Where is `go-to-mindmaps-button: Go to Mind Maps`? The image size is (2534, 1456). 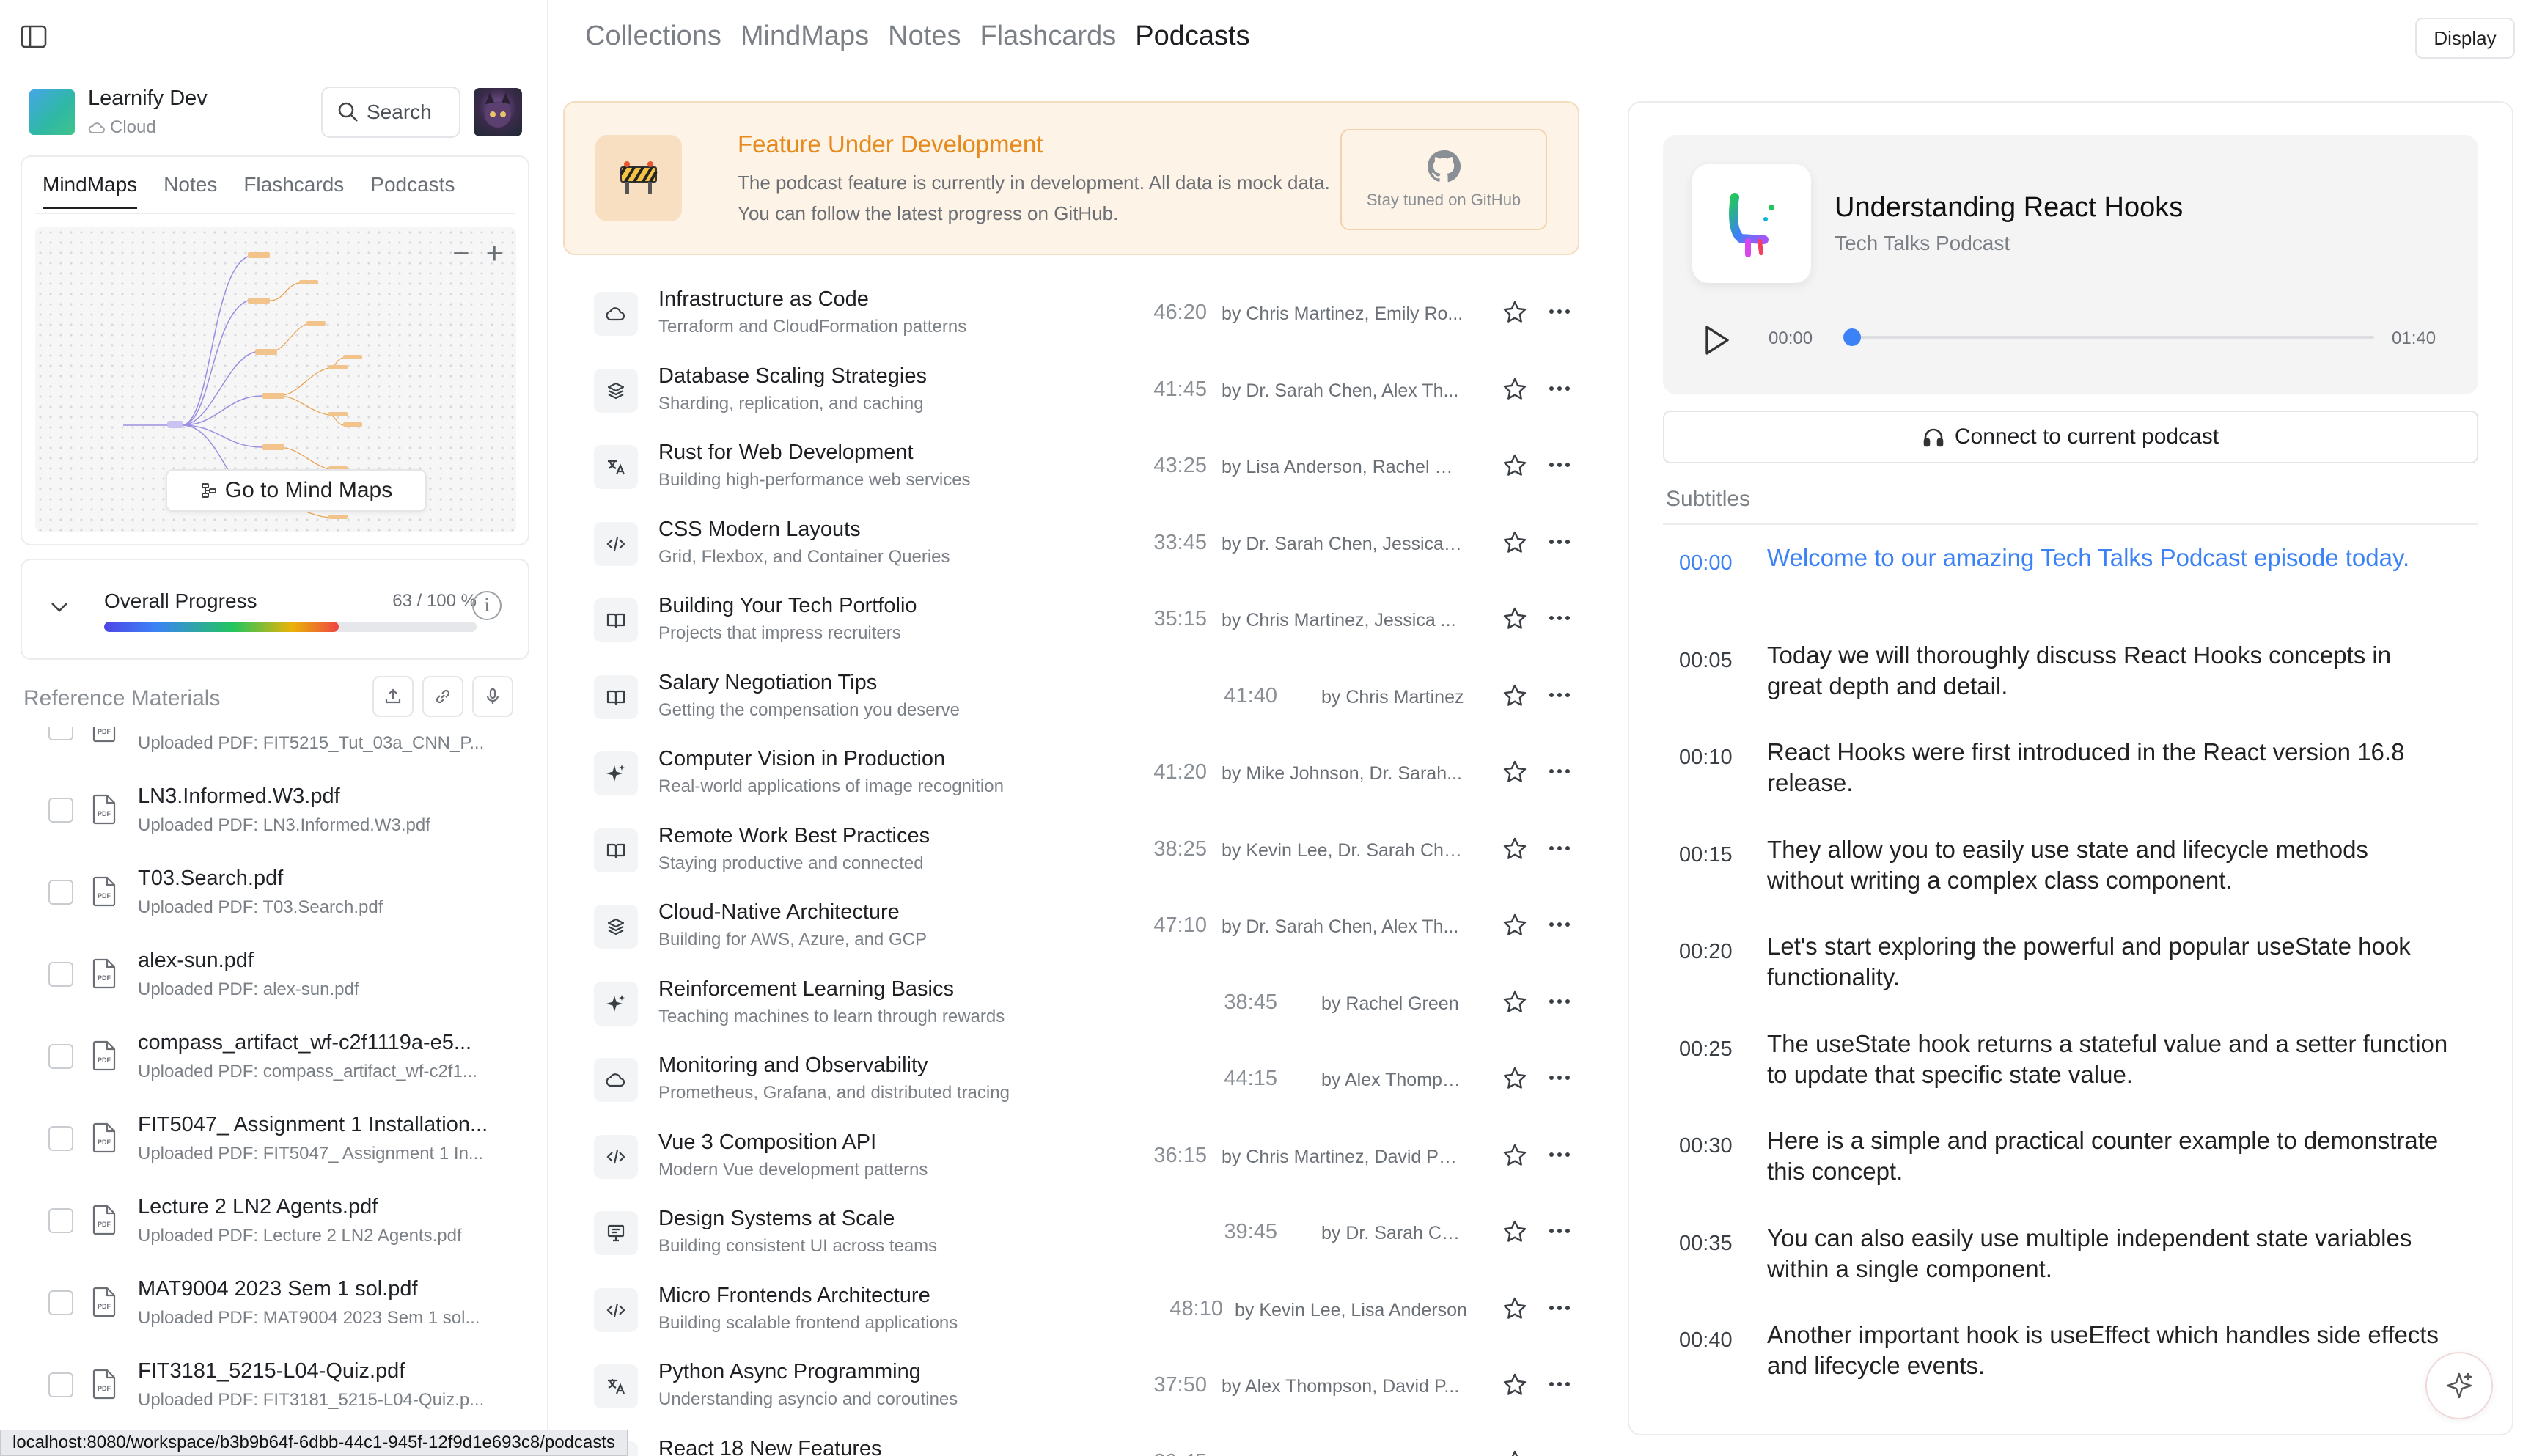 go-to-mindmaps-button: Go to Mind Maps is located at coordinates (296, 490).